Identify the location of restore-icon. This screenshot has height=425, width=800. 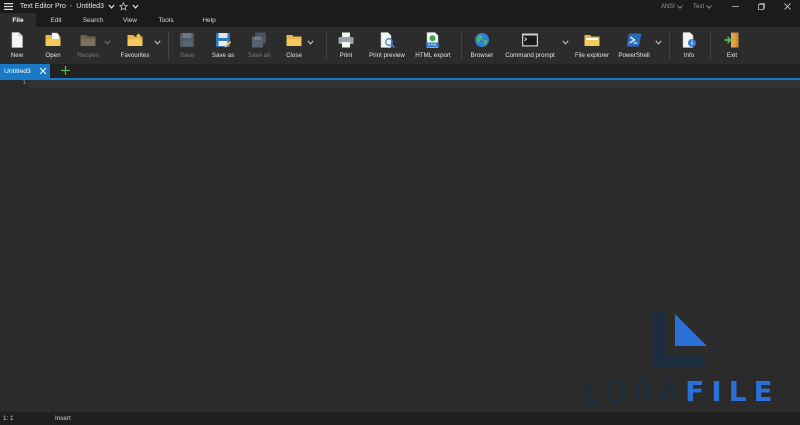
(761, 6).